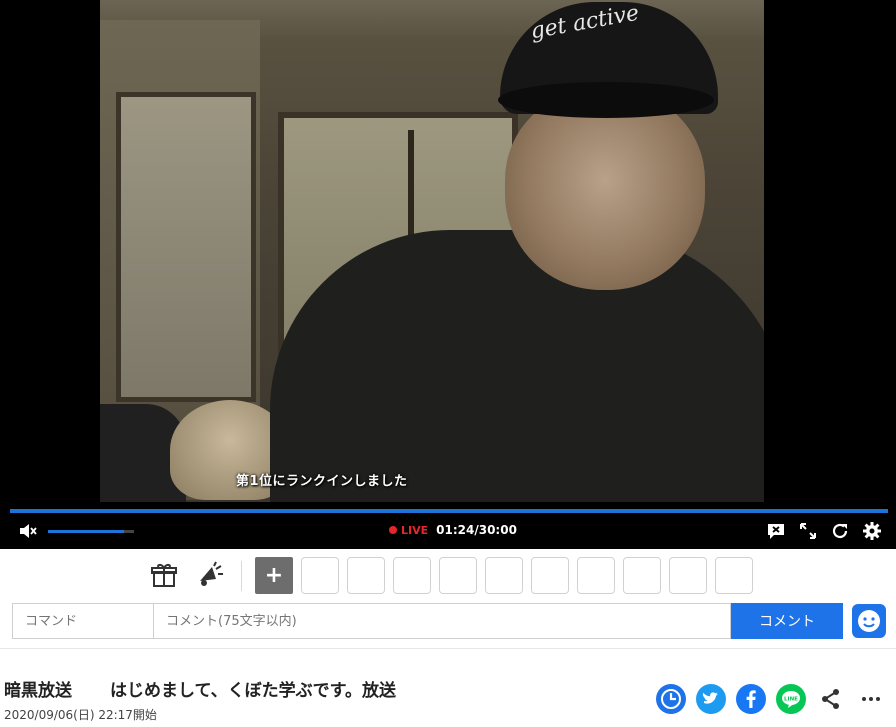  I want to click on facebook-share-button, so click(751, 699).